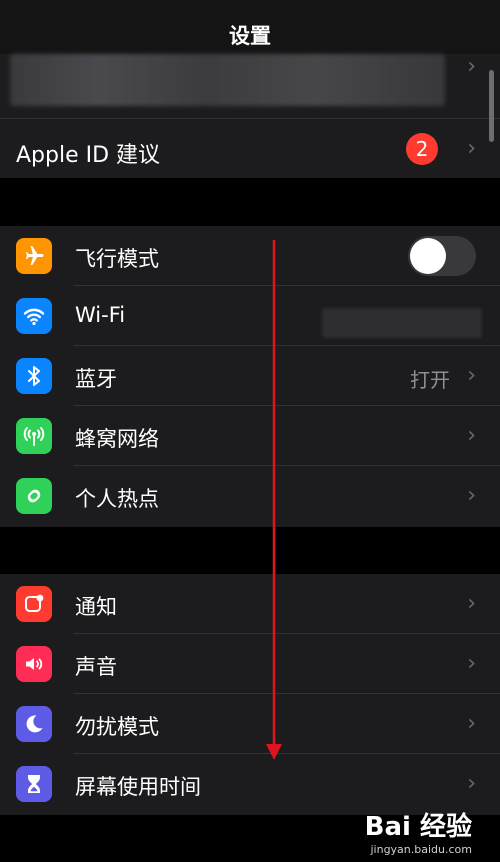 The width and height of the screenshot is (500, 862). What do you see at coordinates (418, 827) in the screenshot?
I see `watermark-logo: Bai 经验` at bounding box center [418, 827].